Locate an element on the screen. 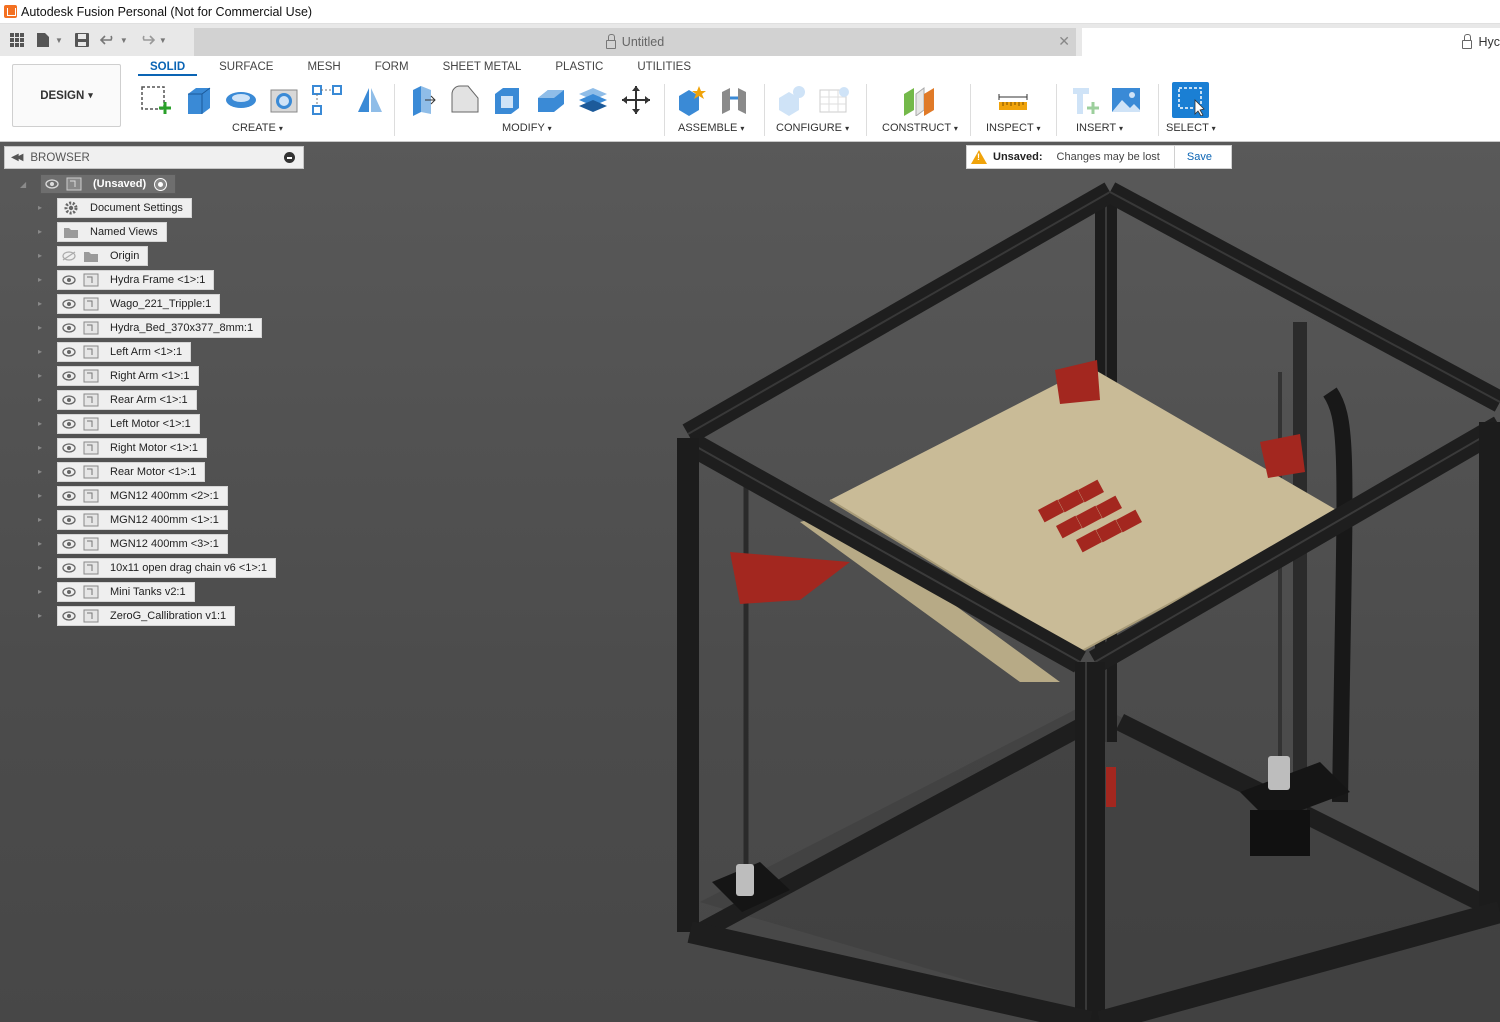 This screenshot has height=1022, width=1500. file-menu-caret-icon: ▼ is located at coordinates (59, 40).